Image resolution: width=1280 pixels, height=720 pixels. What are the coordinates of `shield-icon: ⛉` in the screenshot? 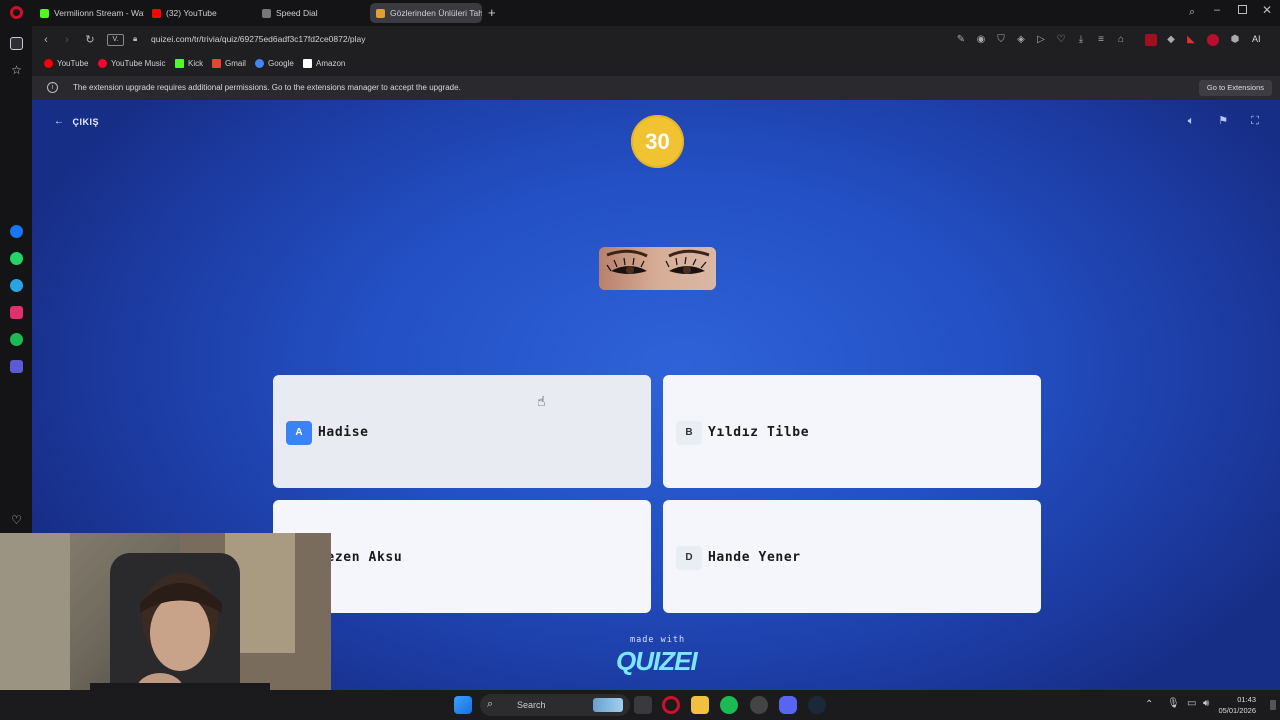 It's located at (1001, 40).